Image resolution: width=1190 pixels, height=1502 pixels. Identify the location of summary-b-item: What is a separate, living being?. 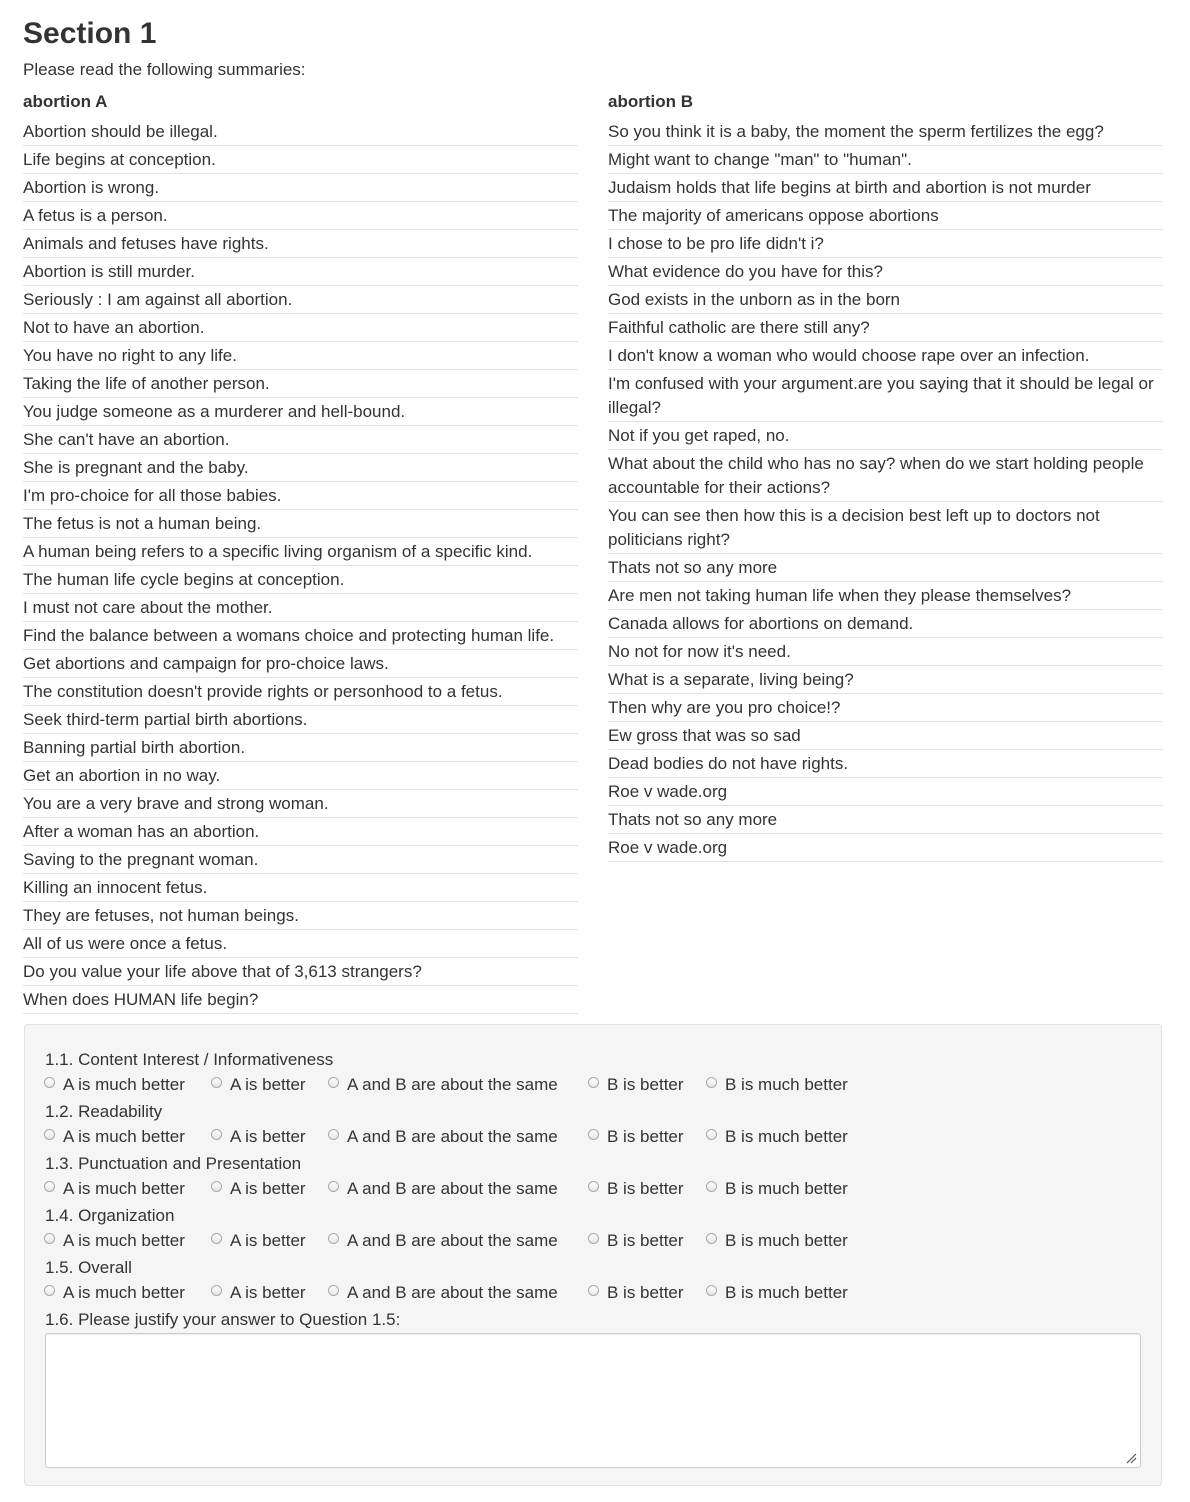
(885, 680).